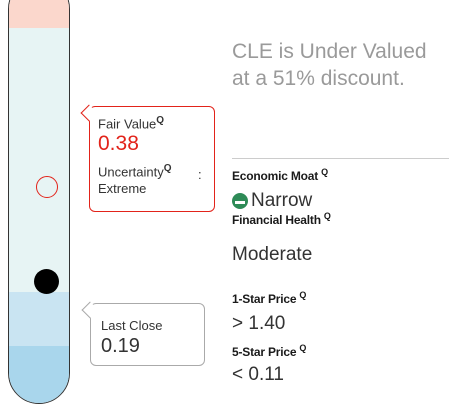 This screenshot has width=449, height=404. Describe the element at coordinates (160, 120) in the screenshot. I see `fair-value-info-icon: Q` at that location.